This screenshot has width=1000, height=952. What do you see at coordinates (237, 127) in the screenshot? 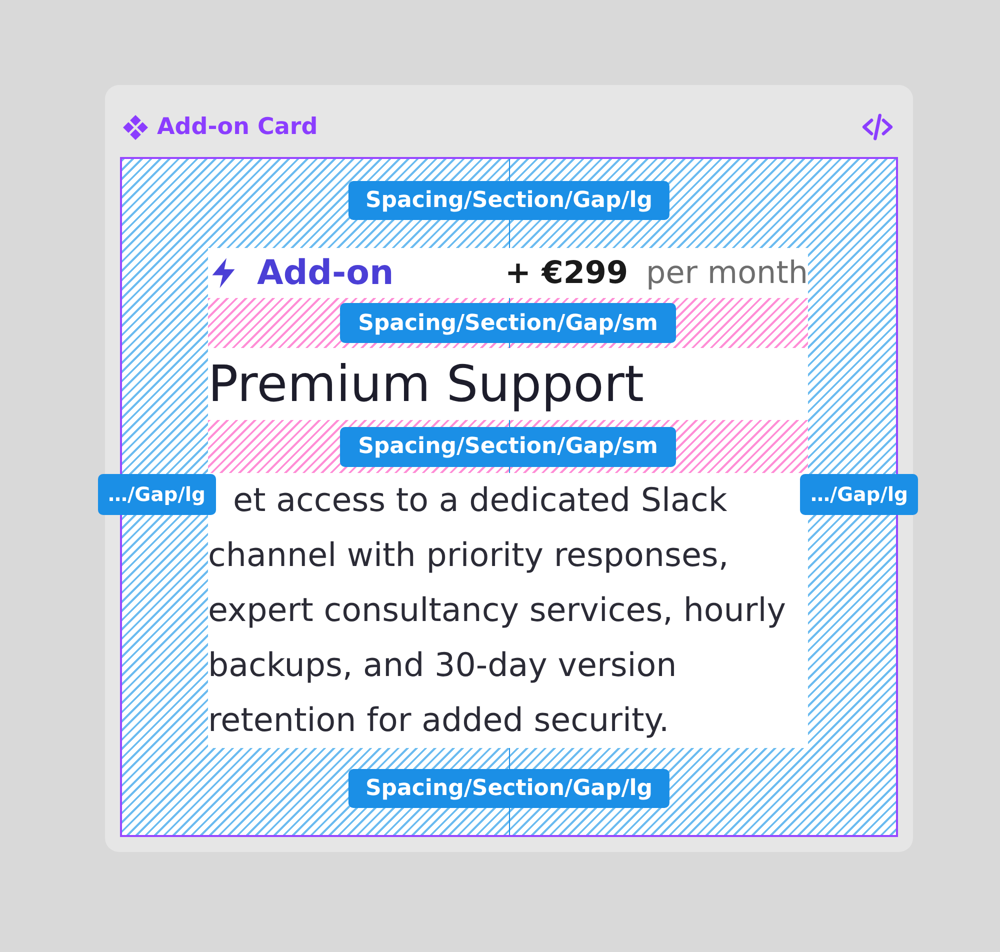
I see `component-title: Add-on Card` at bounding box center [237, 127].